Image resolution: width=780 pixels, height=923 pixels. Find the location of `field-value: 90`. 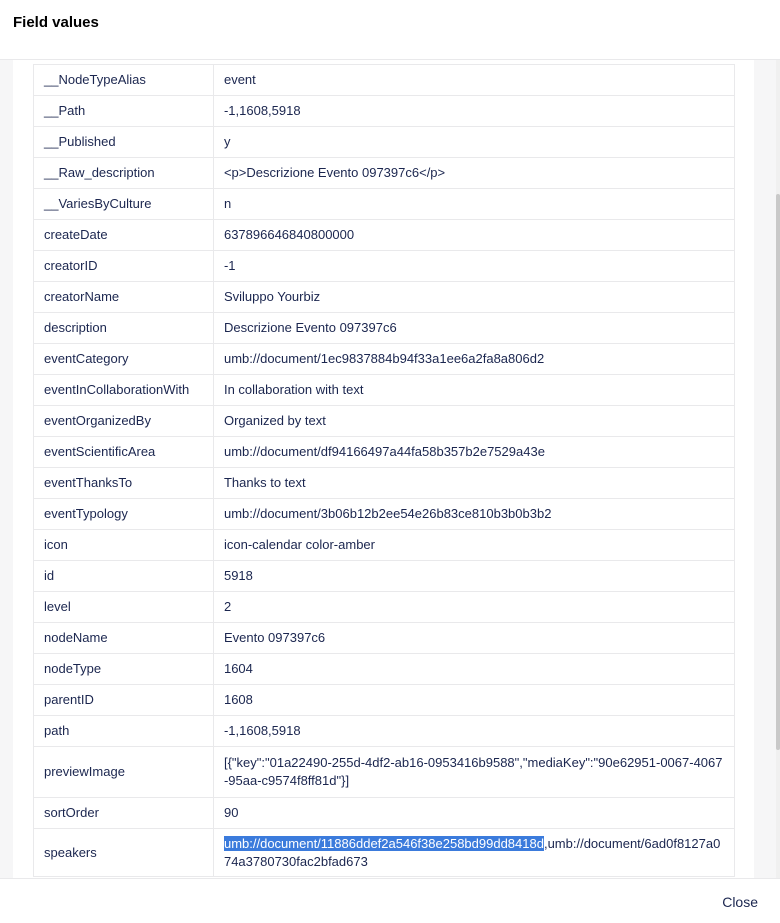

field-value: 90 is located at coordinates (474, 813).